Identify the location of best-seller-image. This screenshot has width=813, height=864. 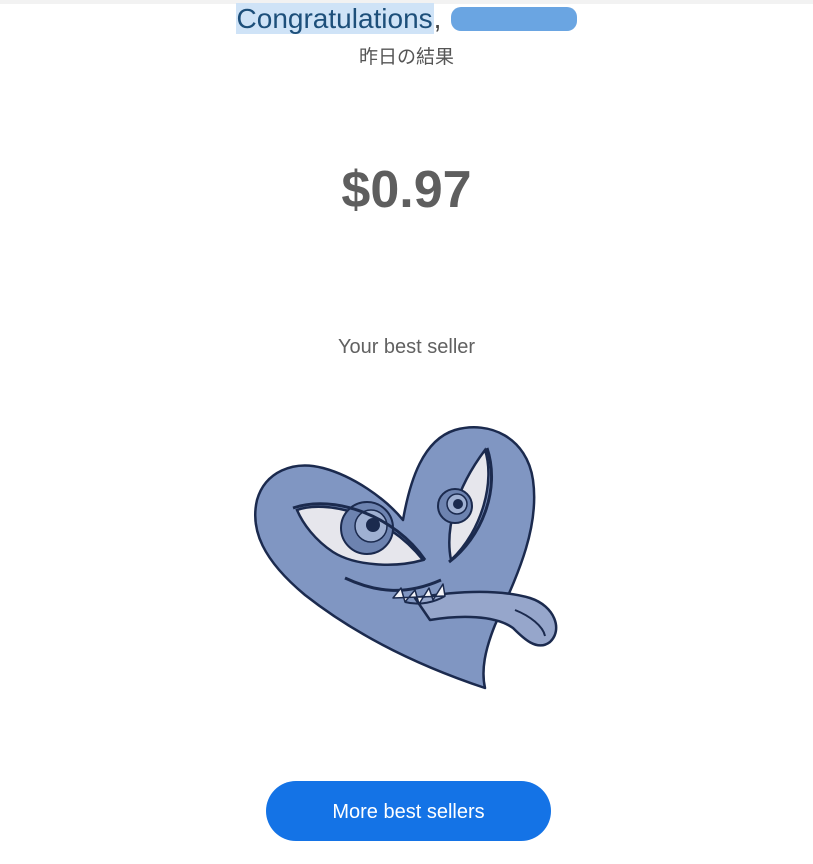
(405, 560).